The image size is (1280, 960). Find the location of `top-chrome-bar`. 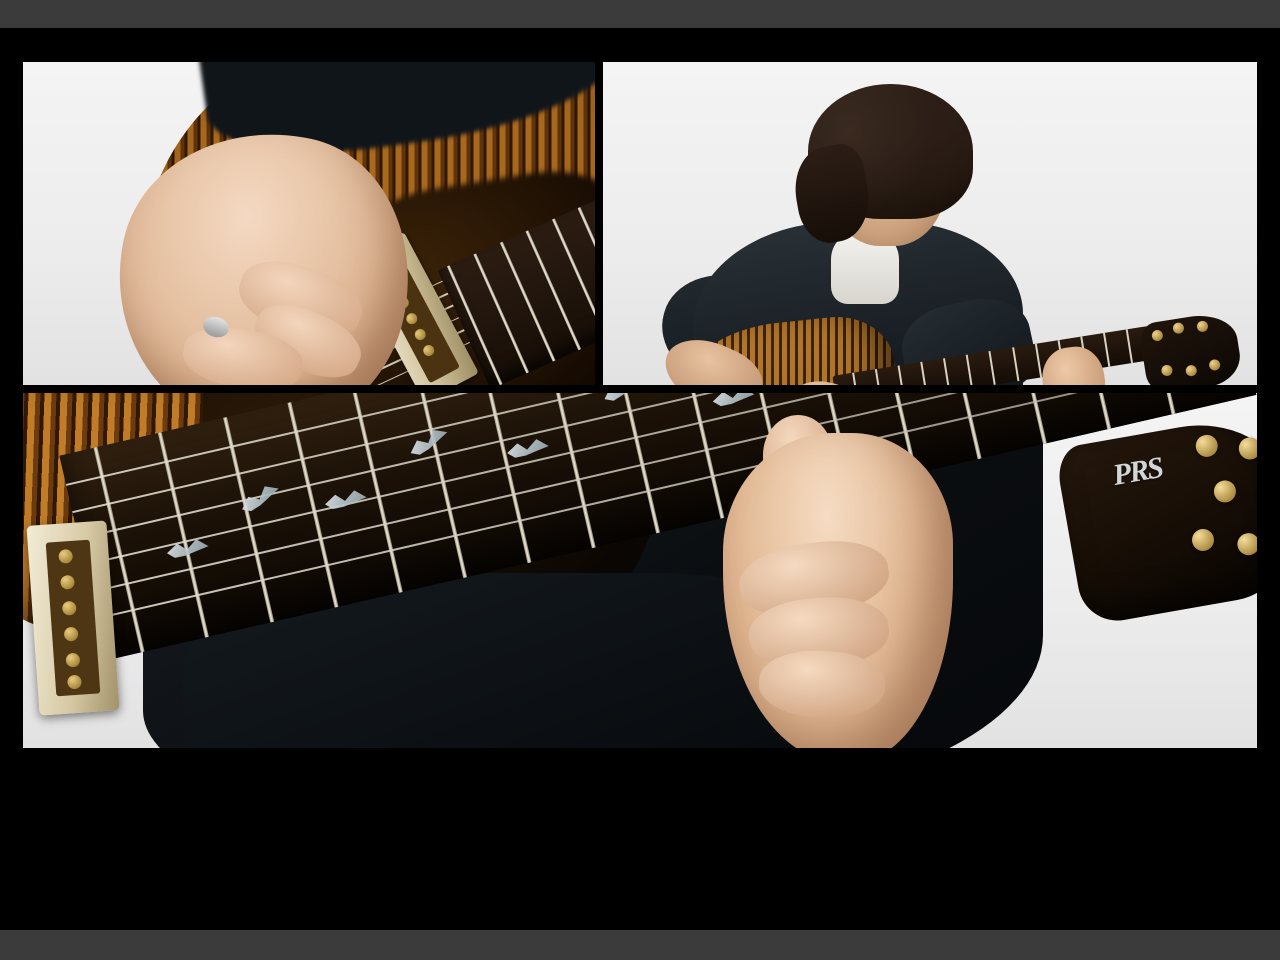

top-chrome-bar is located at coordinates (640, 14).